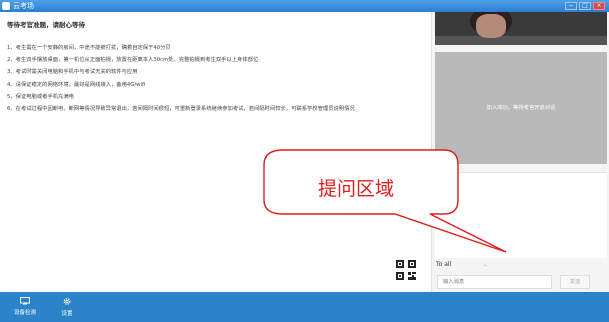 The width and height of the screenshot is (609, 322). Describe the element at coordinates (40, 96) in the screenshot. I see `instruction-item: 5、保证电脑或者手机充满电` at that location.